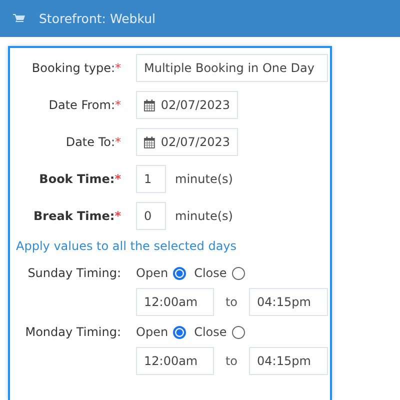 This screenshot has height=400, width=400. Describe the element at coordinates (173, 246) in the screenshot. I see `apply-link: Apply values to all the selected days` at that location.